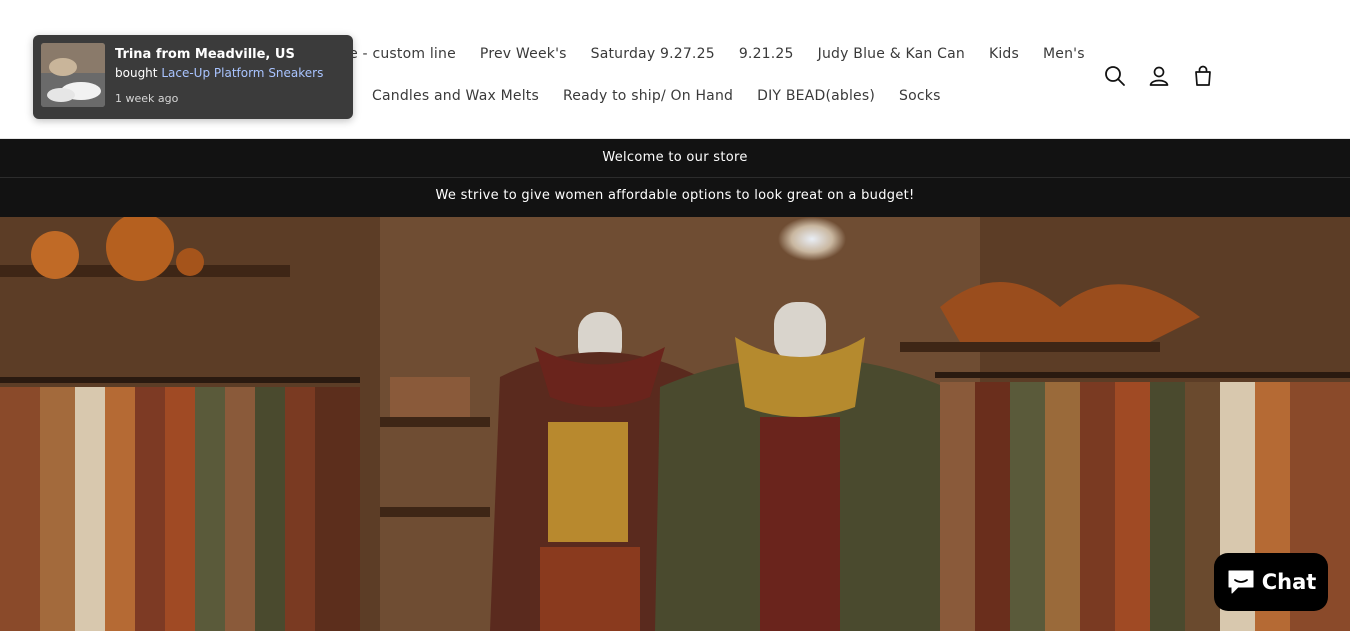 Image resolution: width=1350 pixels, height=631 pixels. I want to click on nav-item-diy-beadables: DIY BEAD(ables), so click(816, 96).